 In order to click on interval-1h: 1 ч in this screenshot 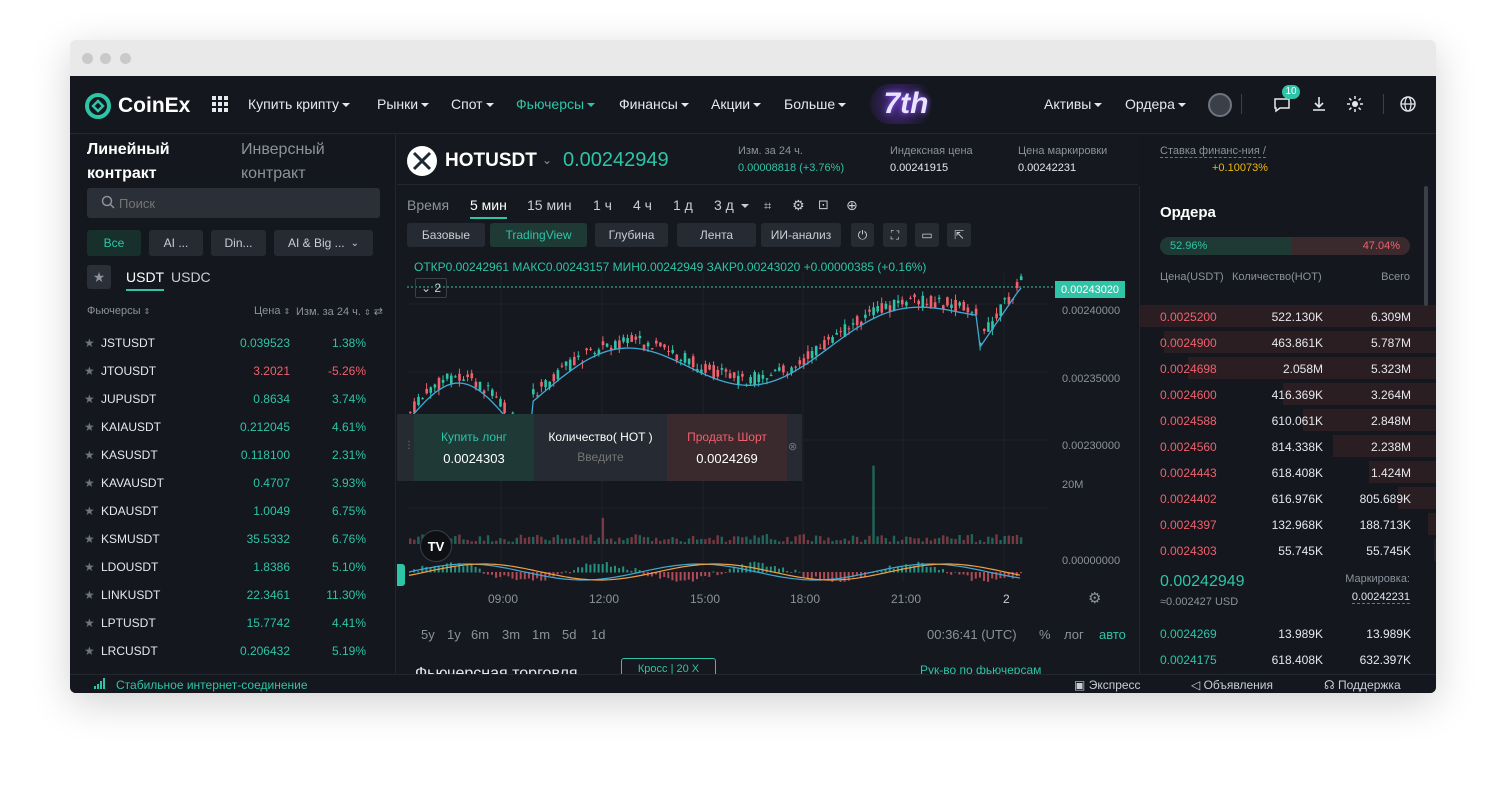, I will do `click(602, 205)`.